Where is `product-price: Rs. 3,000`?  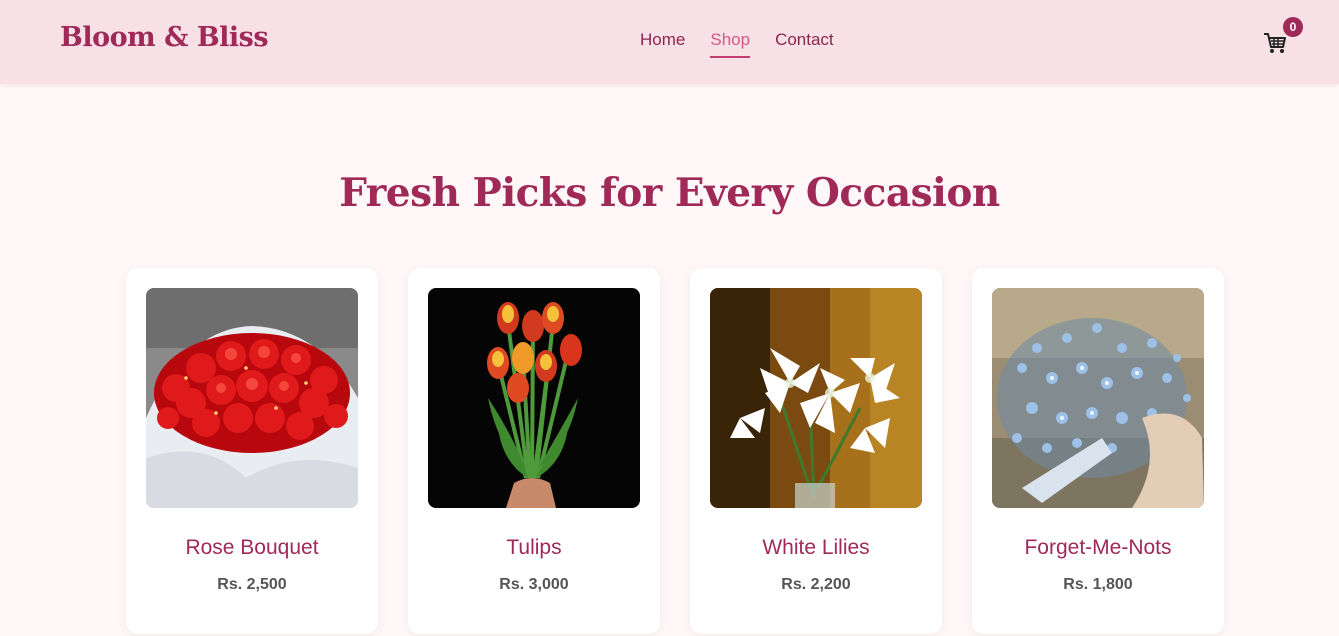 product-price: Rs. 3,000 is located at coordinates (534, 584).